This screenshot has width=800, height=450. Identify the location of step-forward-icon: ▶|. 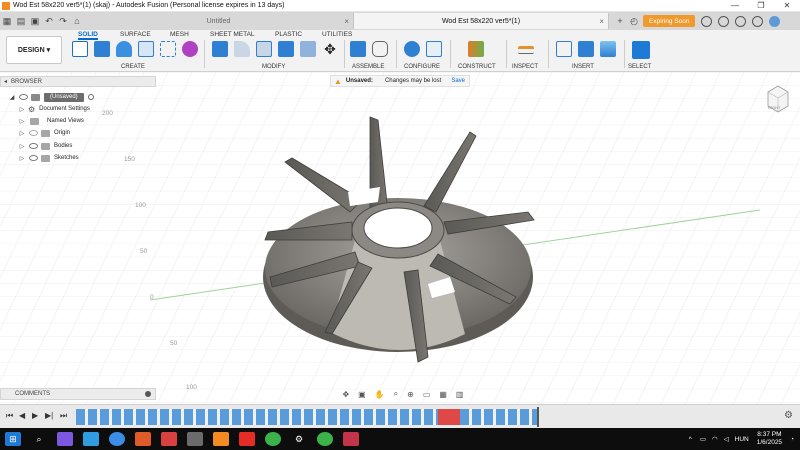
(49, 415).